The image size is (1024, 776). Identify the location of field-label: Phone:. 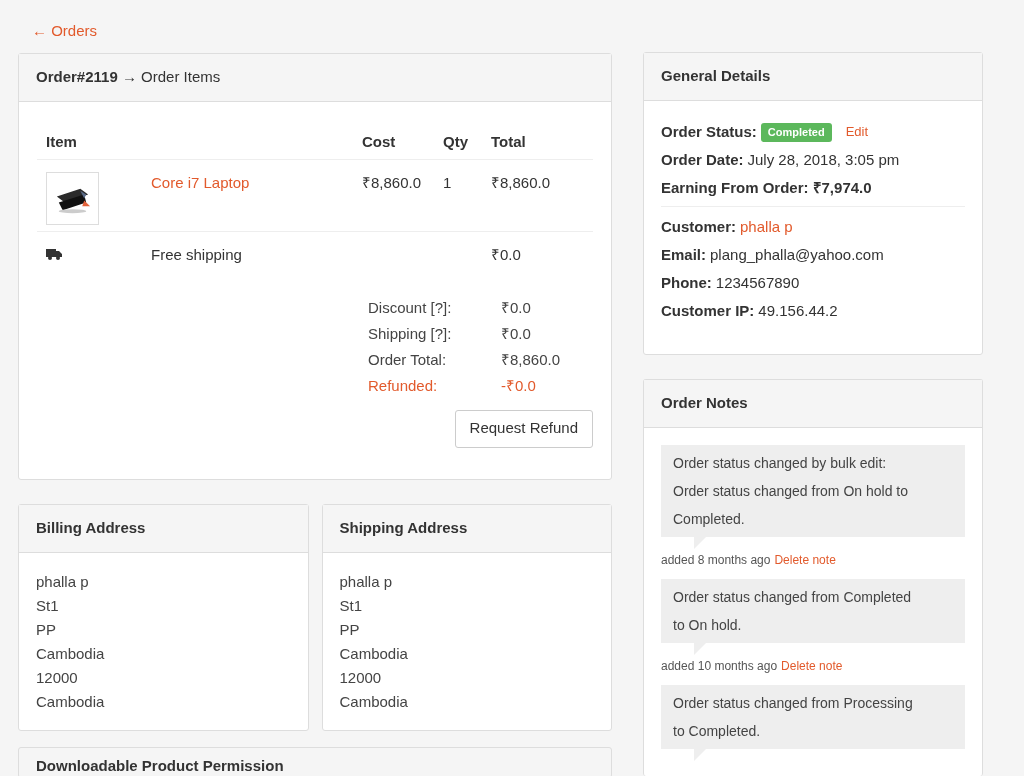
(686, 282).